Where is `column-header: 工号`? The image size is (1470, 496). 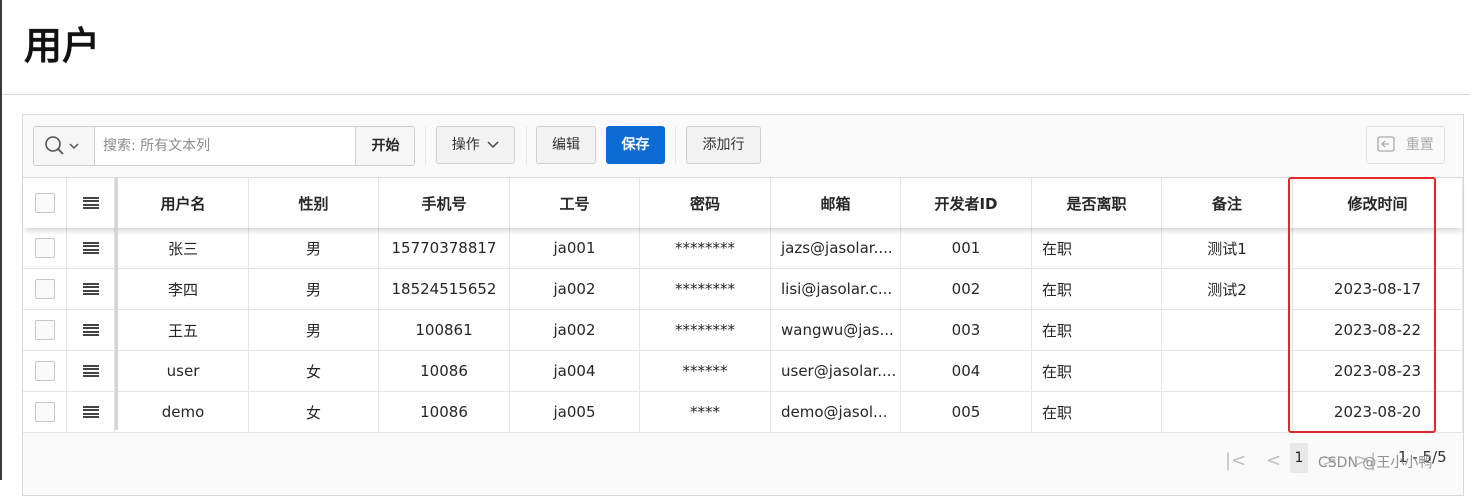
column-header: 工号 is located at coordinates (575, 203).